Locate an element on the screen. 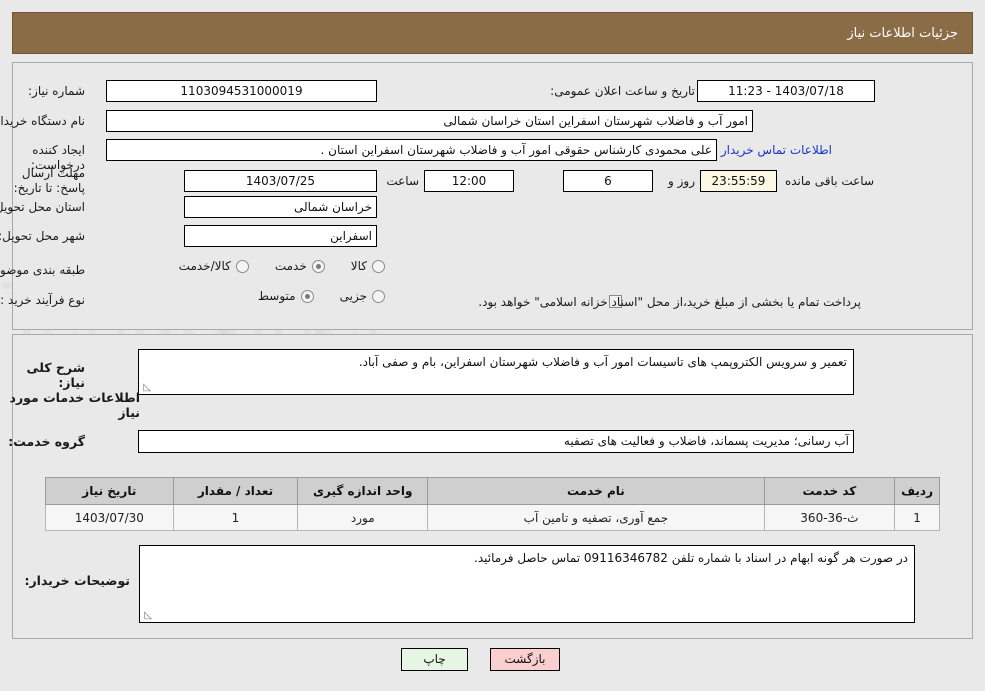 This screenshot has height=691, width=985. radio-option-khedmat: خدمت is located at coordinates (300, 266).